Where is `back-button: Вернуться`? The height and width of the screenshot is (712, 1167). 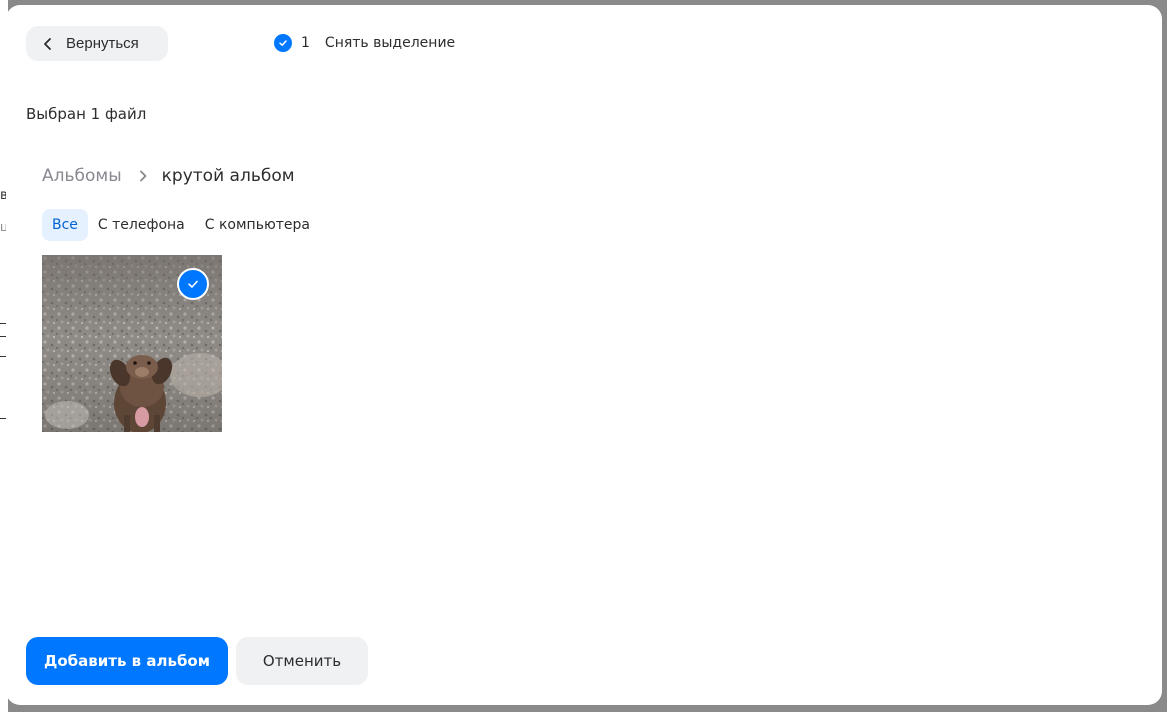 back-button: Вернуться is located at coordinates (97, 43).